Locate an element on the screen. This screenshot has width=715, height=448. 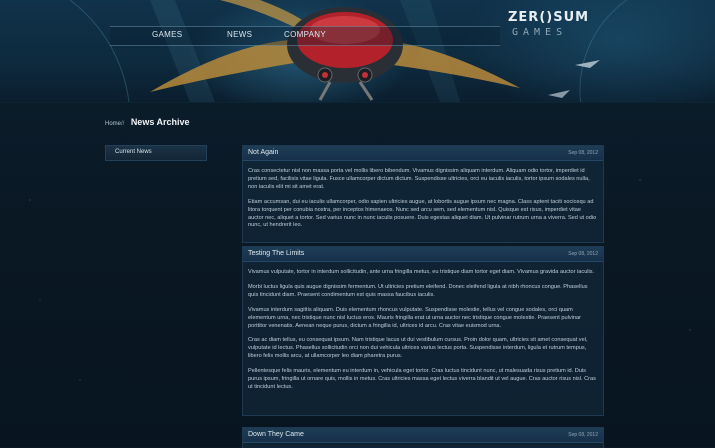
logo-subtitle: GAMES is located at coordinates (540, 32).